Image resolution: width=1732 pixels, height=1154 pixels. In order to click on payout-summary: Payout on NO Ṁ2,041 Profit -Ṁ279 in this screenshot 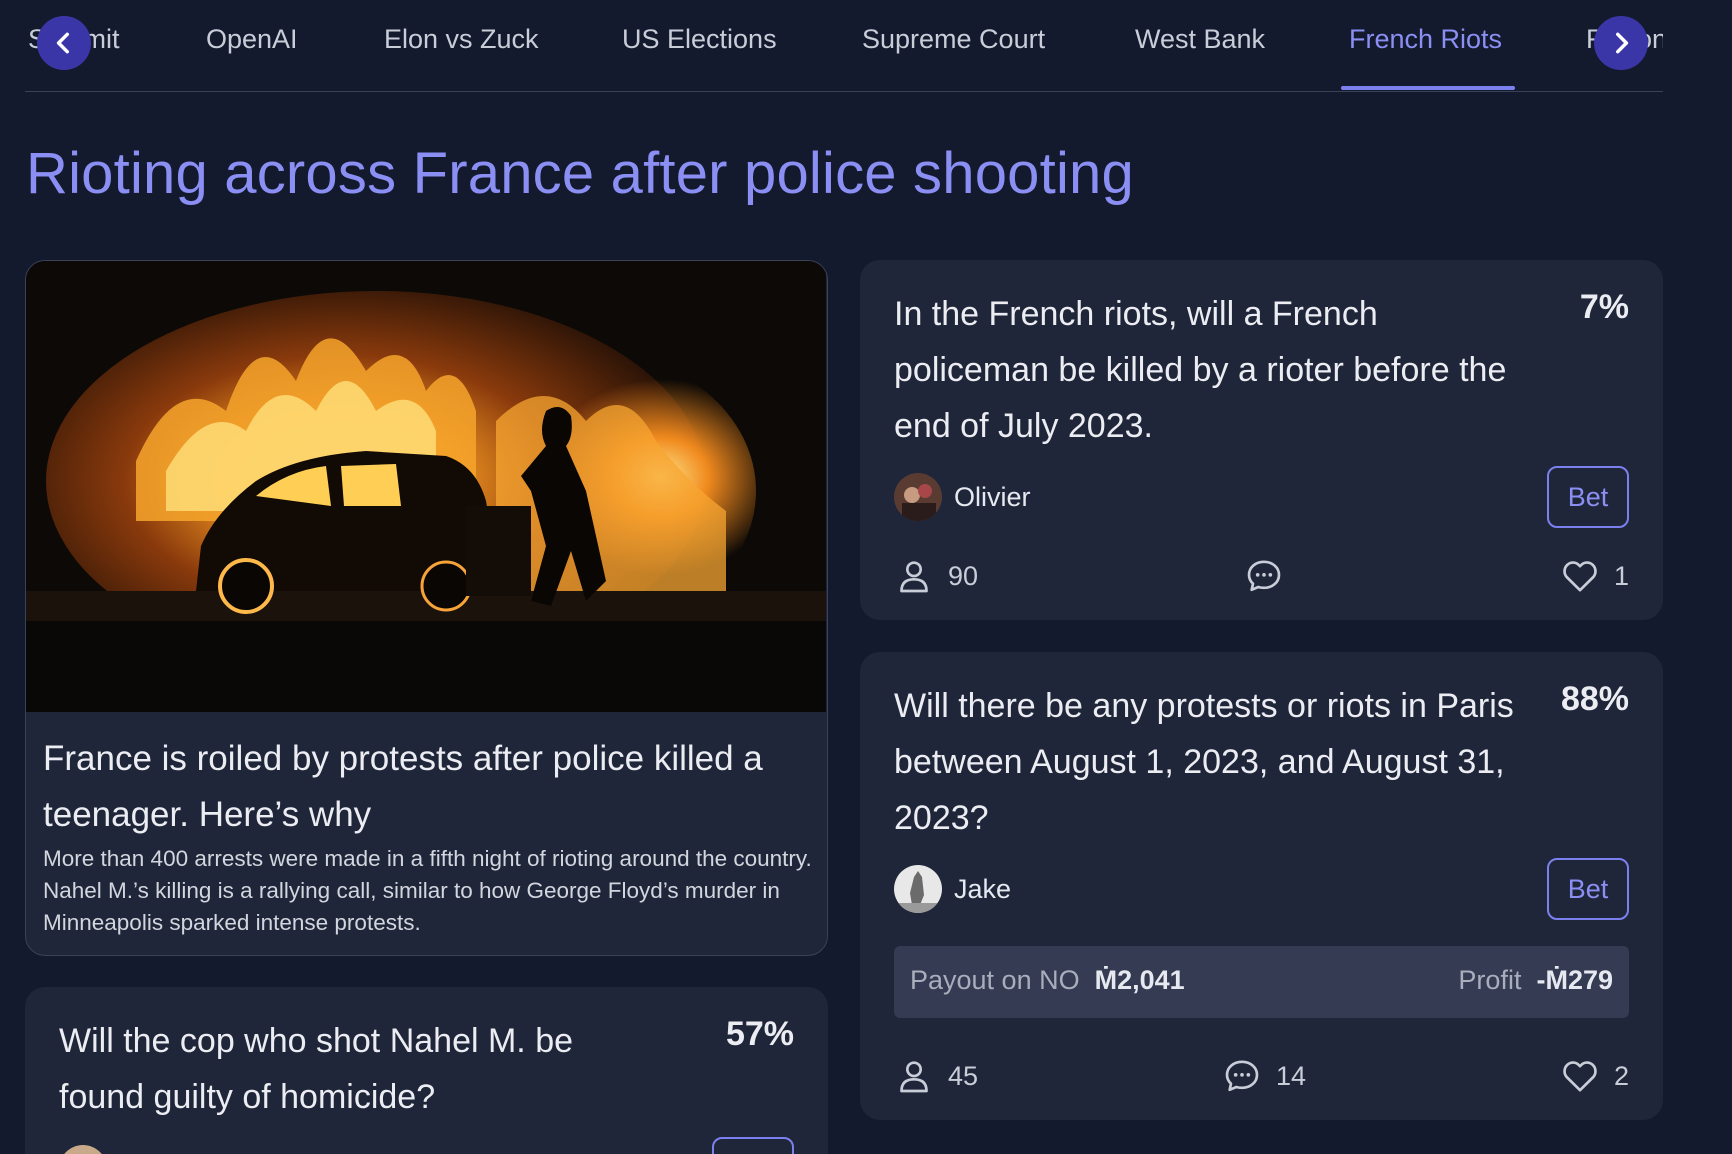, I will do `click(1261, 982)`.